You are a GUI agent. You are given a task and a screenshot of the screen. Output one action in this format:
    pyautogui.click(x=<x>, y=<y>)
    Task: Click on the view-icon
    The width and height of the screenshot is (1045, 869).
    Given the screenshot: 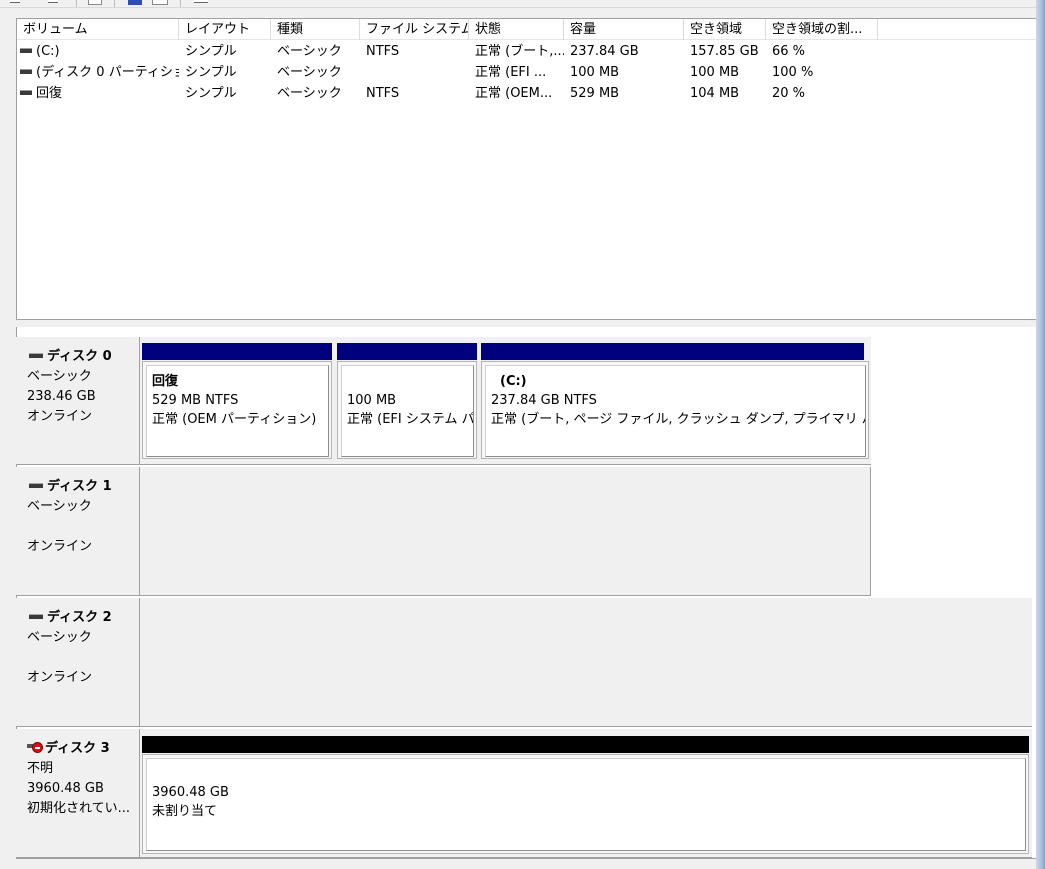 What is the action you would take?
    pyautogui.click(x=160, y=2)
    